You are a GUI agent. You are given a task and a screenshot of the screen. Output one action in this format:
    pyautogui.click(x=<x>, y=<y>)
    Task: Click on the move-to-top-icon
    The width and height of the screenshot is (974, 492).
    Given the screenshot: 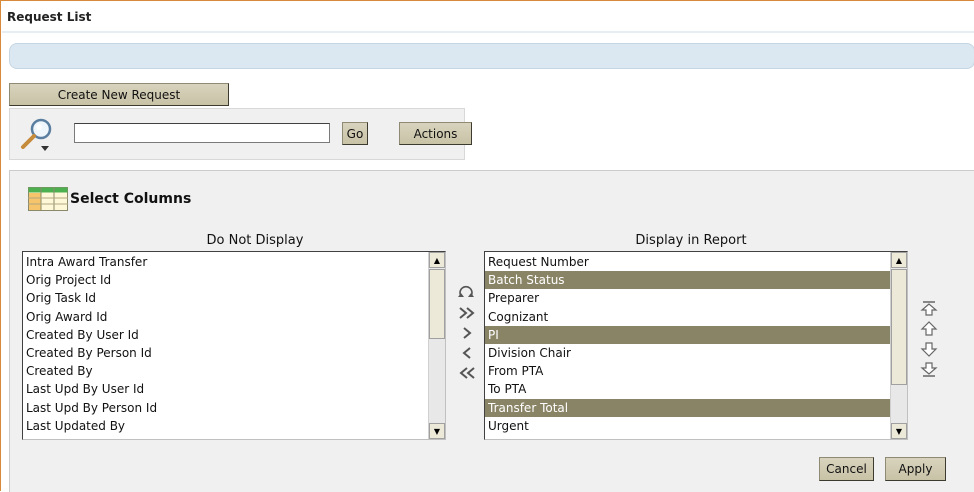 What is the action you would take?
    pyautogui.click(x=929, y=309)
    